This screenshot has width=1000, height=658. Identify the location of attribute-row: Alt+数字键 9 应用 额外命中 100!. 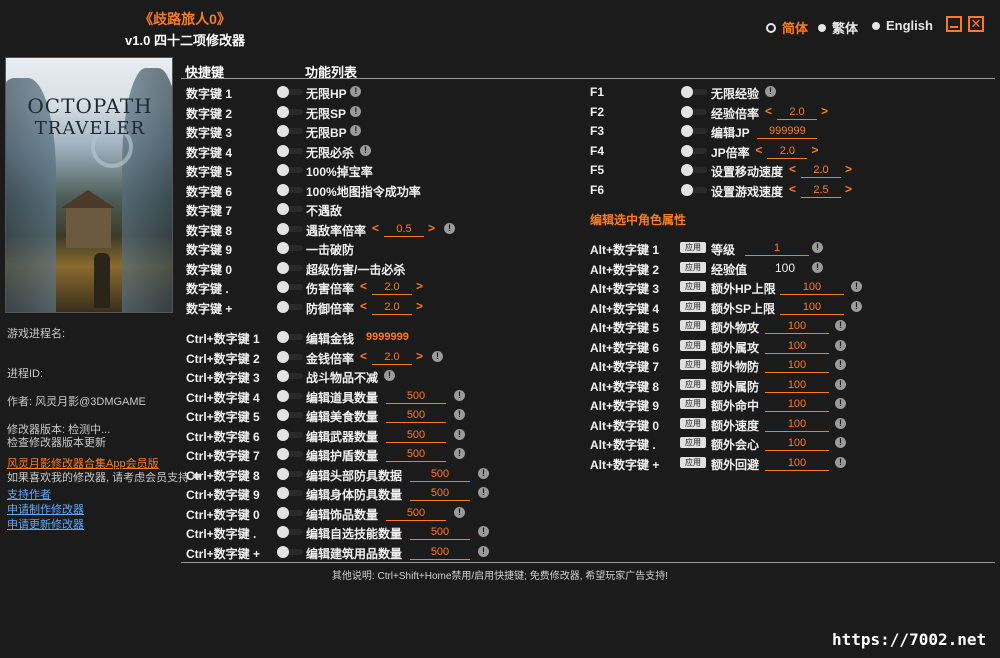
(500, 403).